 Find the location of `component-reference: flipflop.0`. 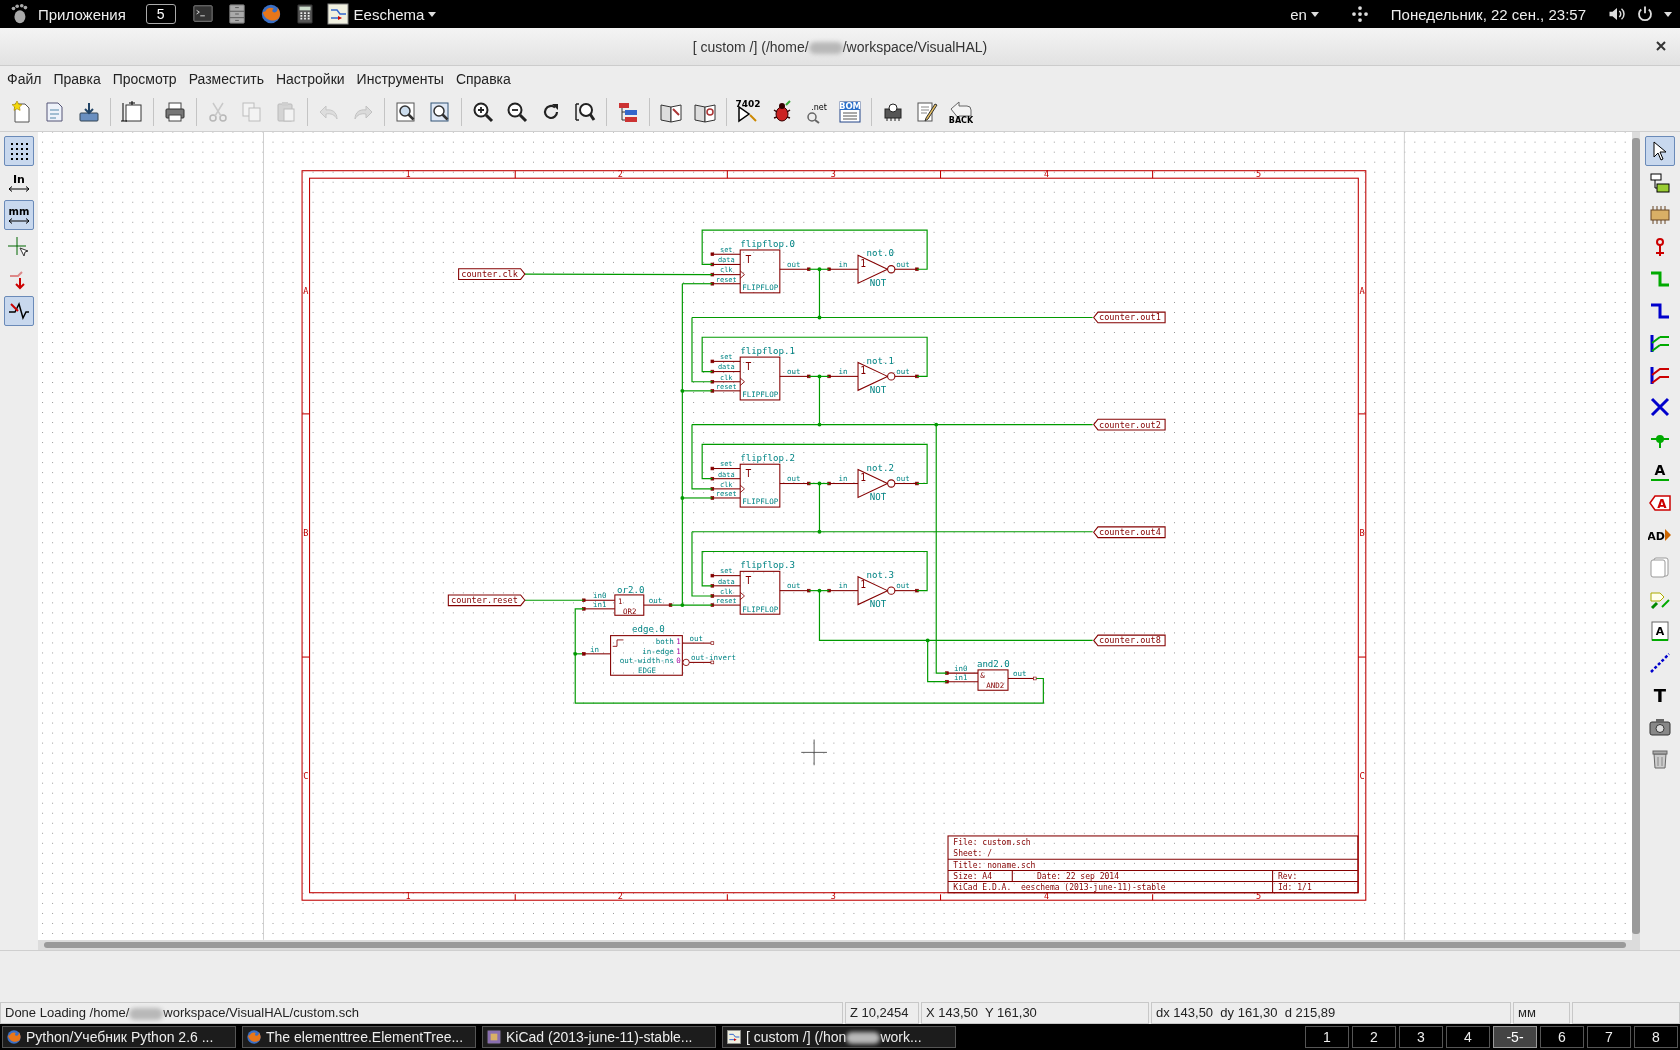

component-reference: flipflop.0 is located at coordinates (767, 243).